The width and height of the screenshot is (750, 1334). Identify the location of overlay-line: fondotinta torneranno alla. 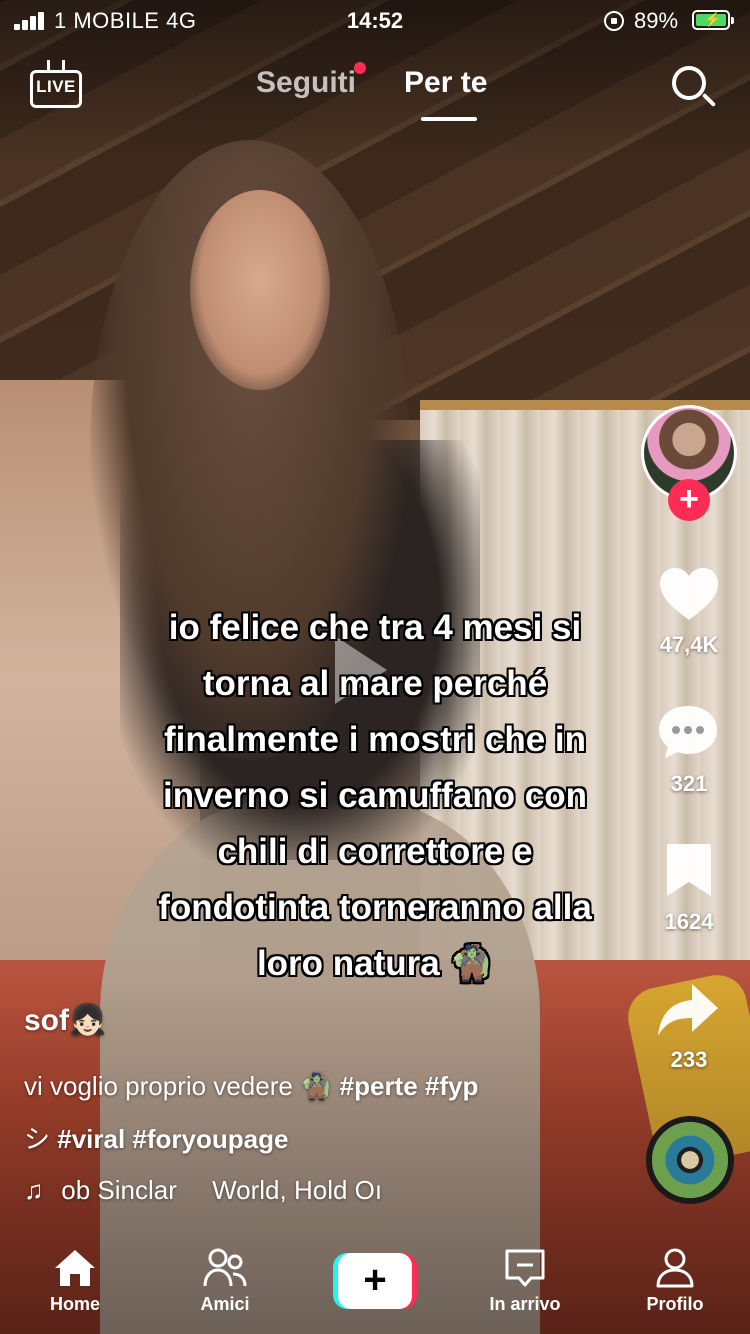
(375, 907).